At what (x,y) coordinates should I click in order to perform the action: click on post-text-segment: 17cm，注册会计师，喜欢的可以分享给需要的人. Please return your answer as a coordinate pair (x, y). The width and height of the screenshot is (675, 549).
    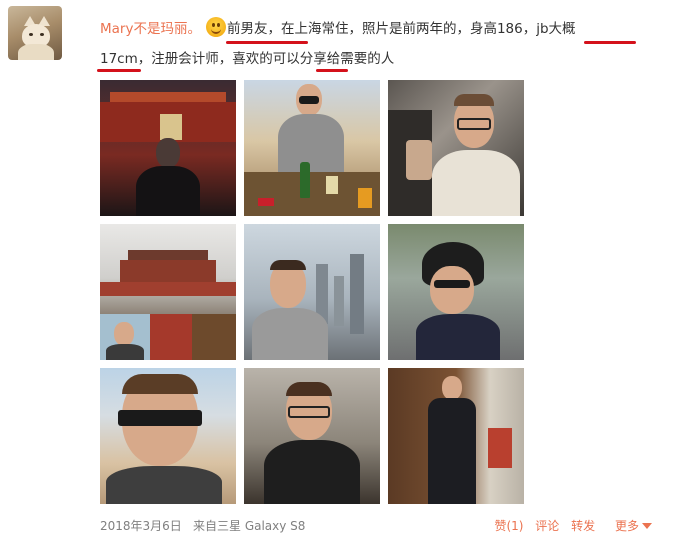
    Looking at the image, I should click on (247, 59).